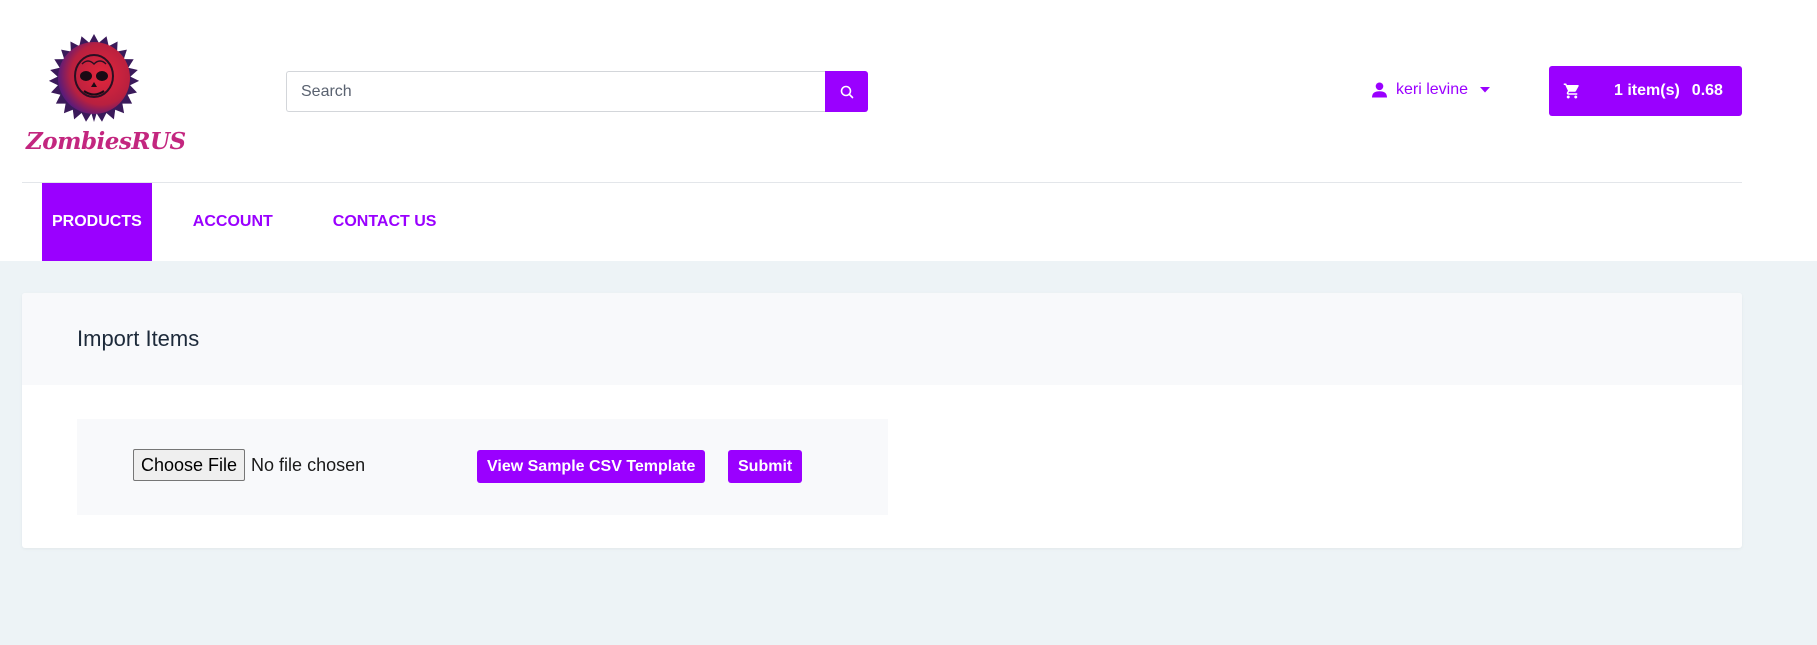 Image resolution: width=1817 pixels, height=645 pixels. Describe the element at coordinates (1485, 90) in the screenshot. I see `caret-down-icon` at that location.